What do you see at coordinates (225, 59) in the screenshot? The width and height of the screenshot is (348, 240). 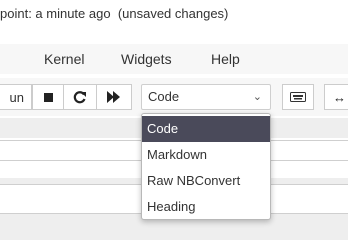 I see `menu-help: Help` at bounding box center [225, 59].